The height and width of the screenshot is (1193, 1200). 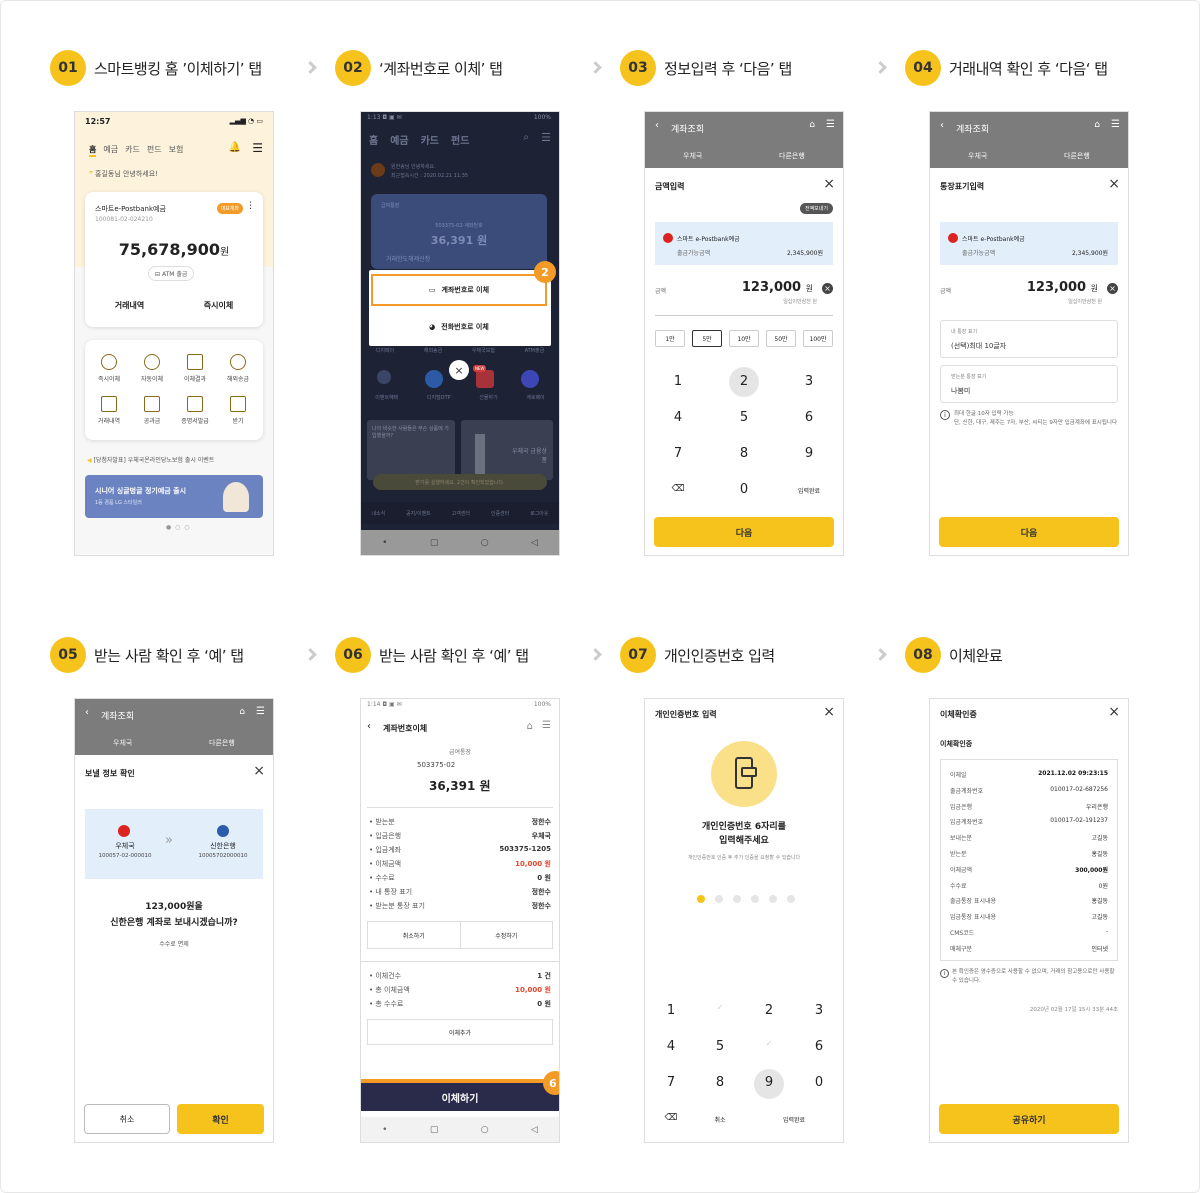 I want to click on cancel-button: 취소, so click(x=127, y=1119).